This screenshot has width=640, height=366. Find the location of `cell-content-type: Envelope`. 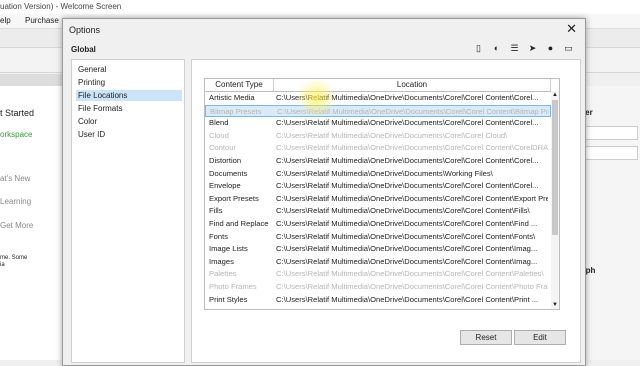

cell-content-type: Envelope is located at coordinates (225, 186).